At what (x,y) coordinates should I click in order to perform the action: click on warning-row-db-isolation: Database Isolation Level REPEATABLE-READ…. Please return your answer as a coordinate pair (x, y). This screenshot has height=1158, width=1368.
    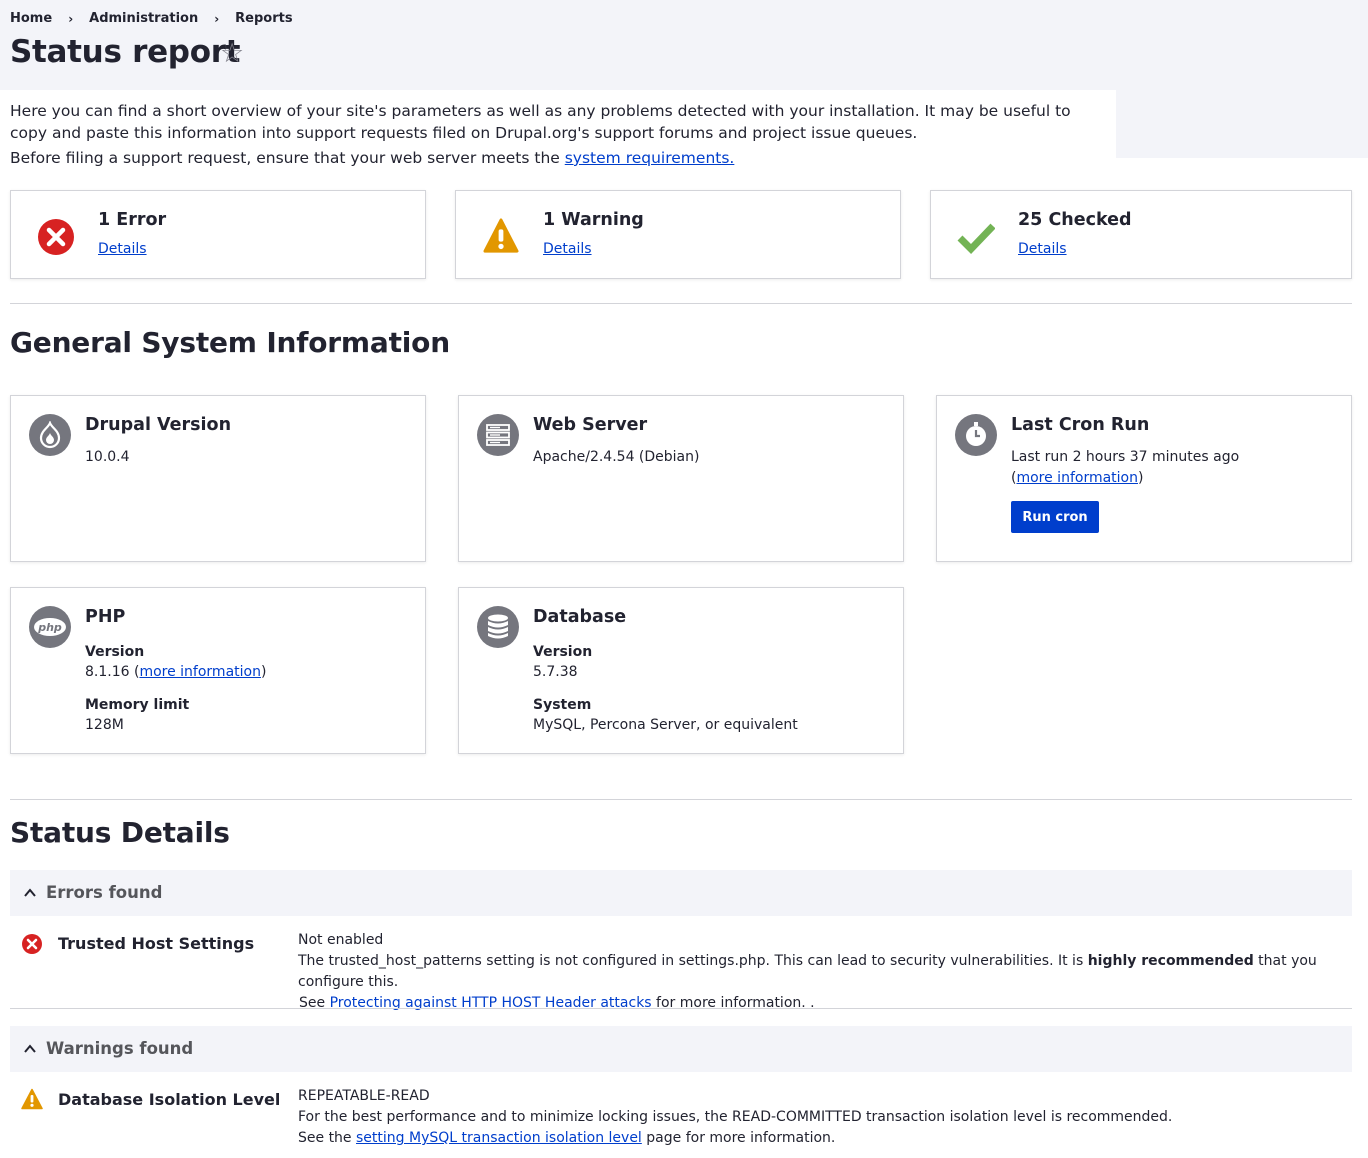
    Looking at the image, I should click on (681, 1121).